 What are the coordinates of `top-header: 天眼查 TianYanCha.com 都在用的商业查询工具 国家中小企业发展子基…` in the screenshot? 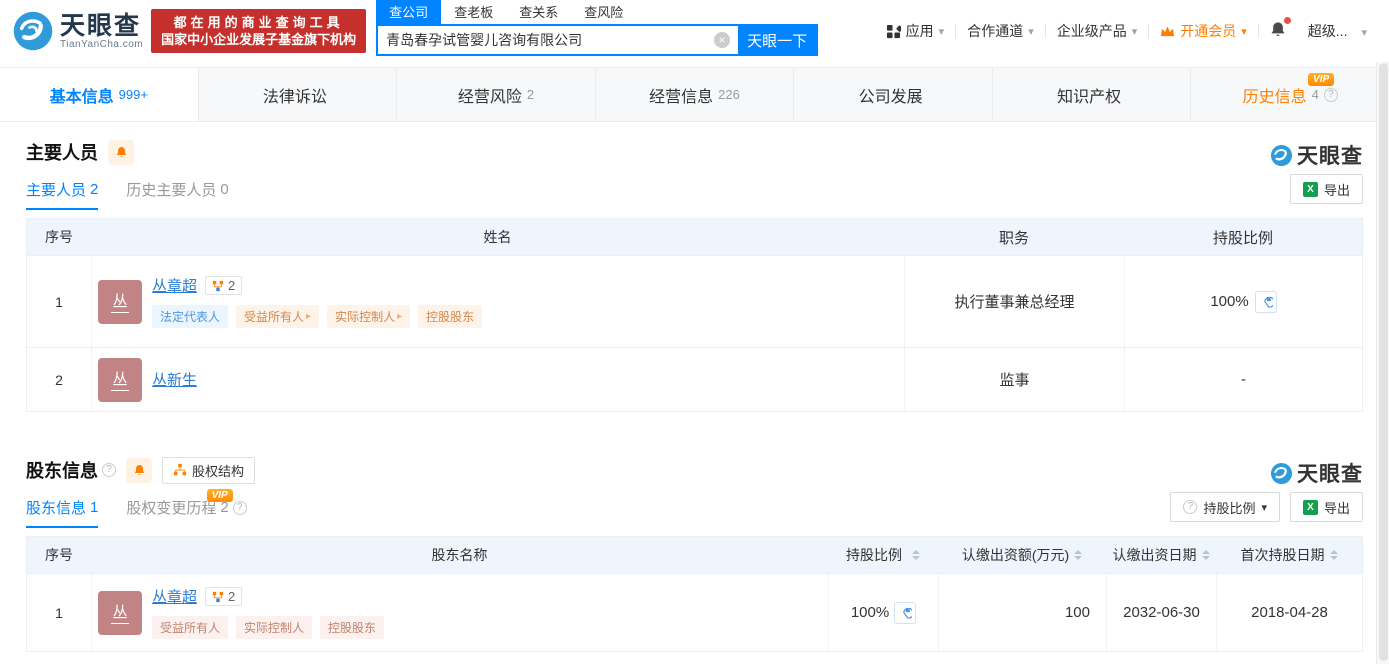 It's located at (694, 31).